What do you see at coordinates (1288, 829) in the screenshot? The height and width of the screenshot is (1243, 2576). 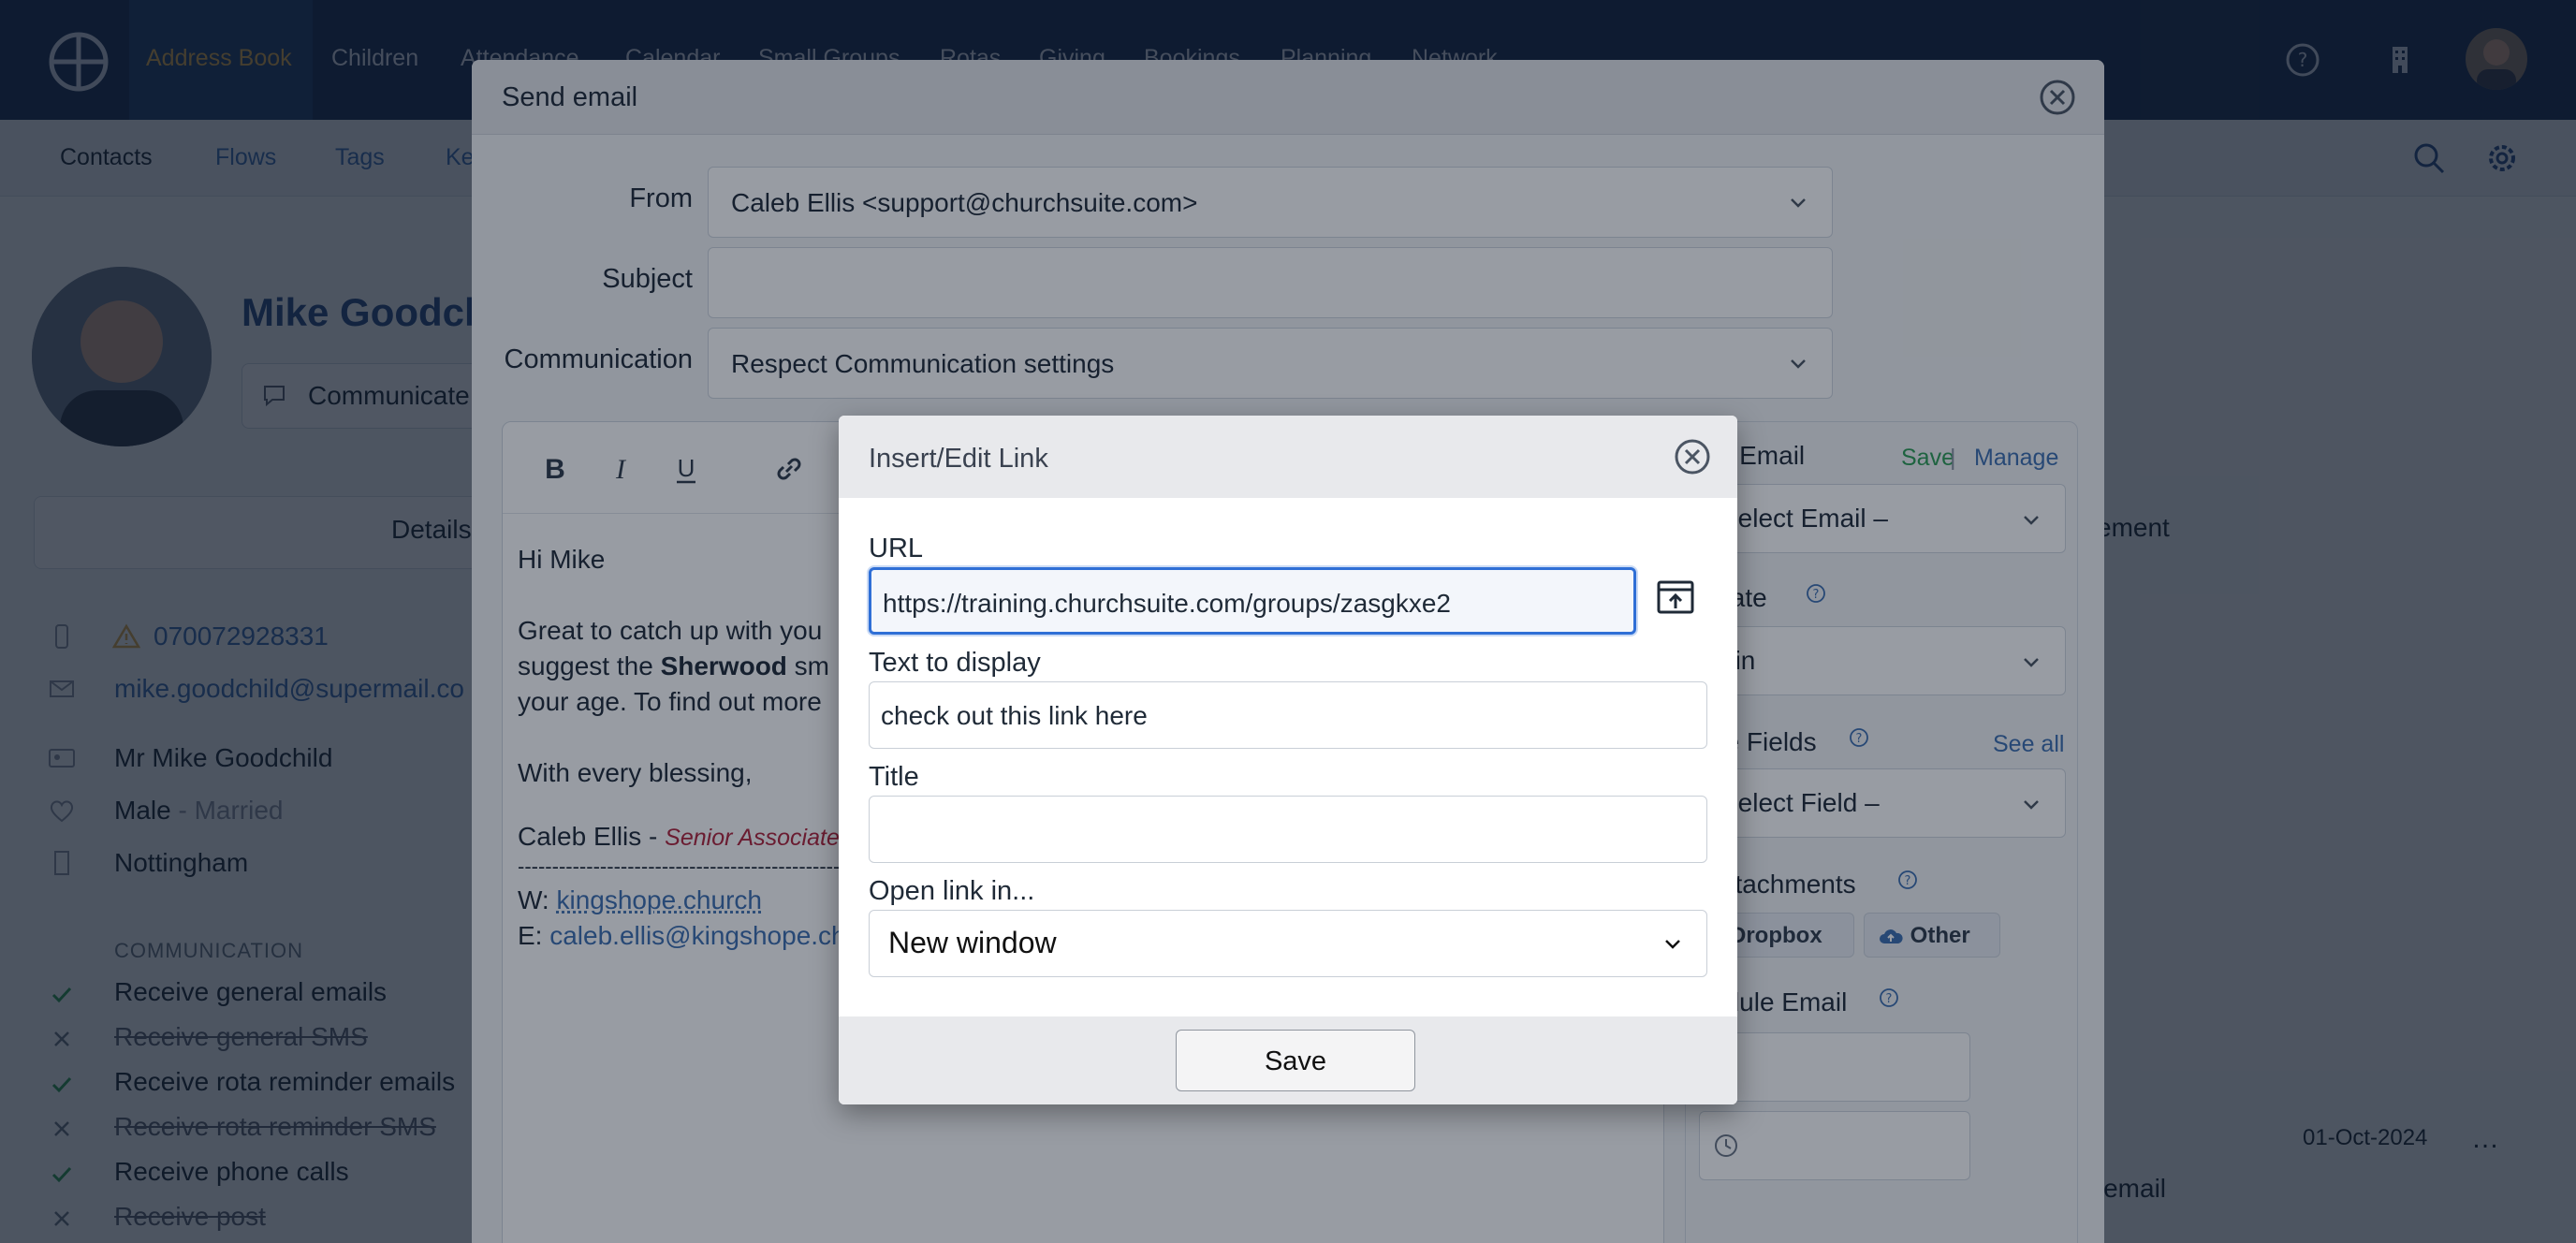 I see `title-input` at bounding box center [1288, 829].